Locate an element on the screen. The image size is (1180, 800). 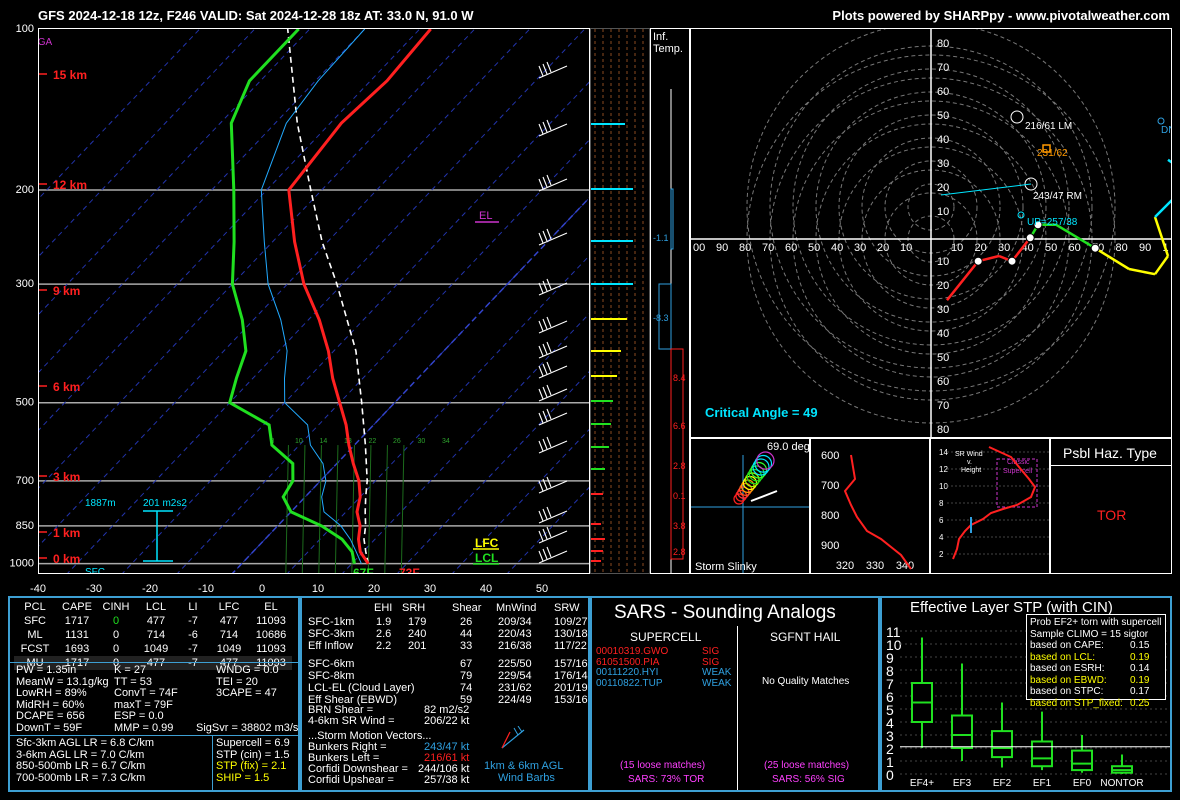
comp-supercell: Supercell = 6.9 is located at coordinates (253, 743).